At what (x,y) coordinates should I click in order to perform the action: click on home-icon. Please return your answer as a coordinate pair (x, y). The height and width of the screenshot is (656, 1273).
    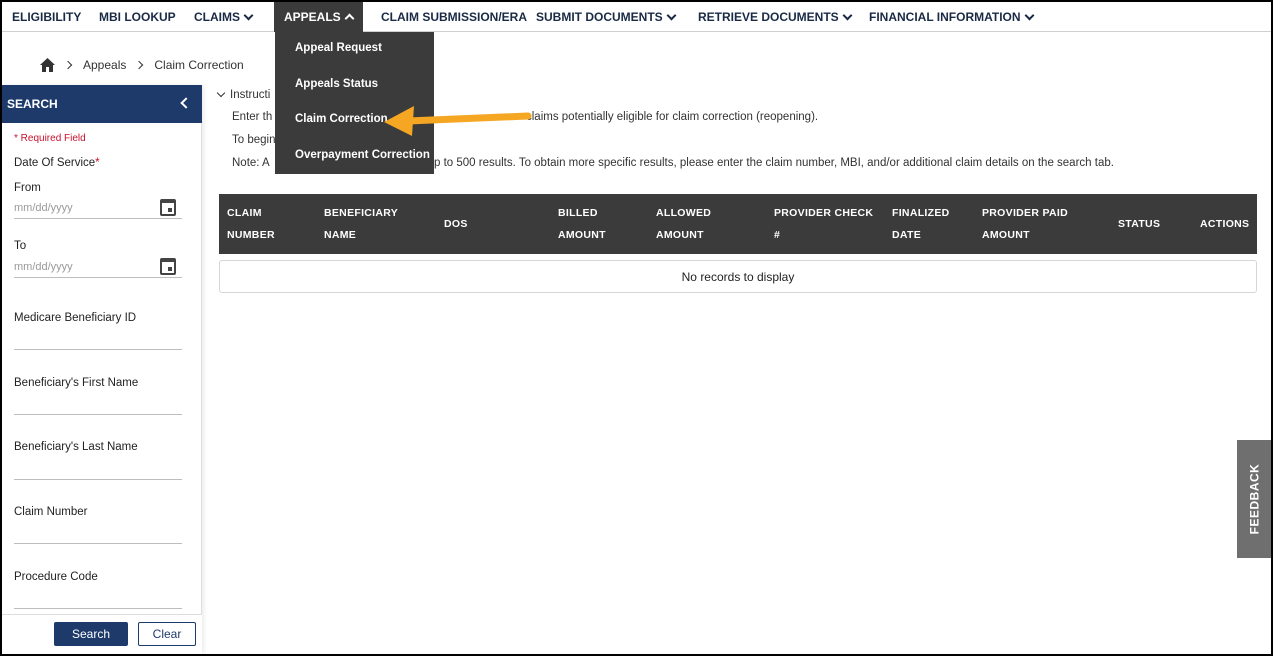
    Looking at the image, I should click on (47, 65).